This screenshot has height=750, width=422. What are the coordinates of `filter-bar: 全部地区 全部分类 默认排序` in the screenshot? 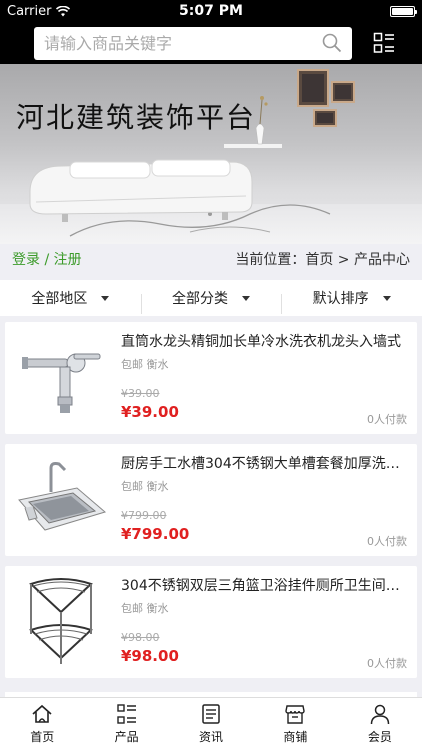 It's located at (211, 298).